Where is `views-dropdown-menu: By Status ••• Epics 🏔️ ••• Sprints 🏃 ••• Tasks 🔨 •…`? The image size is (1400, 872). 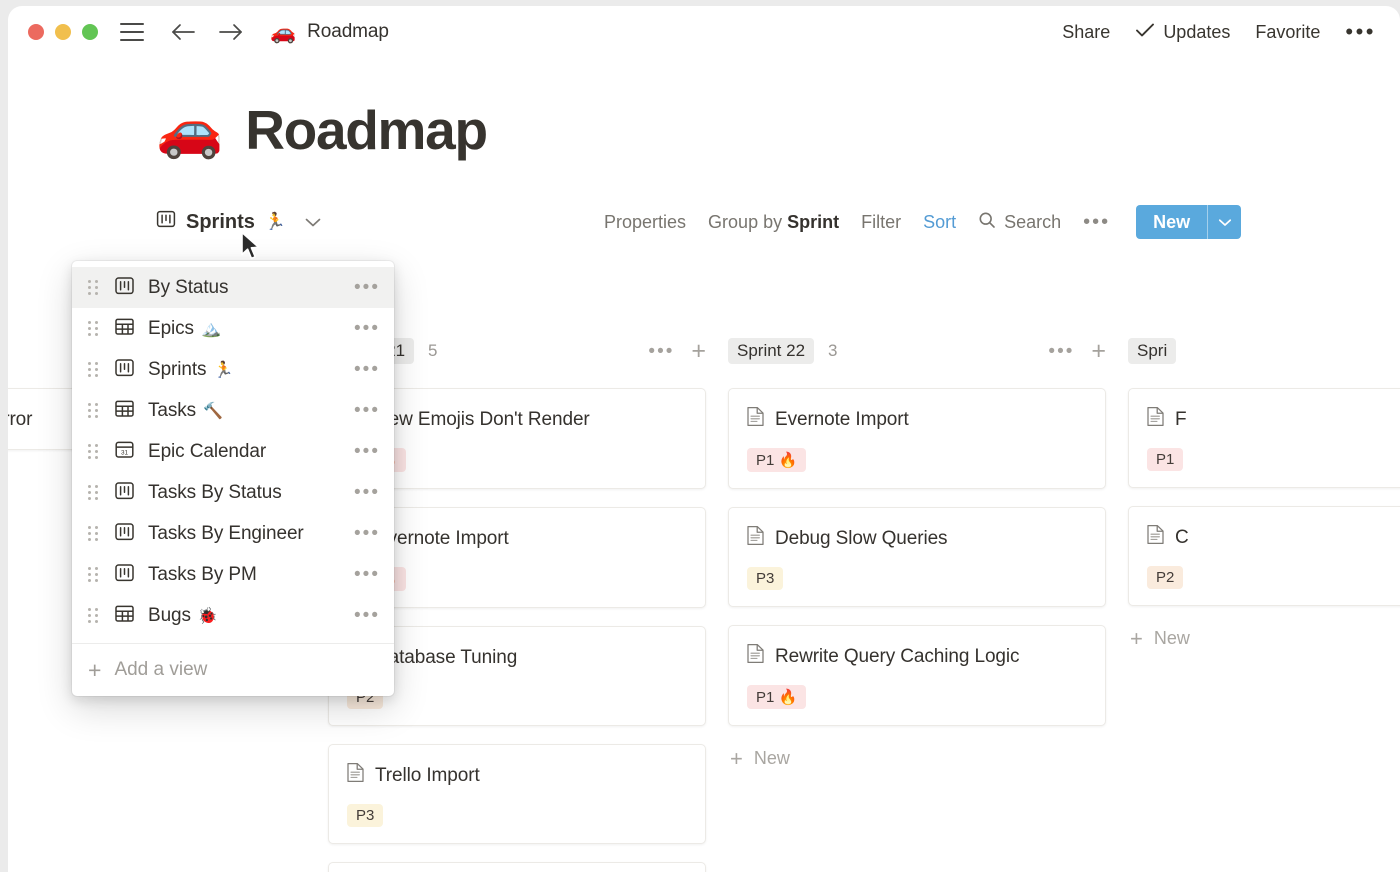
views-dropdown-menu: By Status ••• Epics 🏔️ ••• Sprints 🏃 ••• Tasks 🔨 •… is located at coordinates (233, 478).